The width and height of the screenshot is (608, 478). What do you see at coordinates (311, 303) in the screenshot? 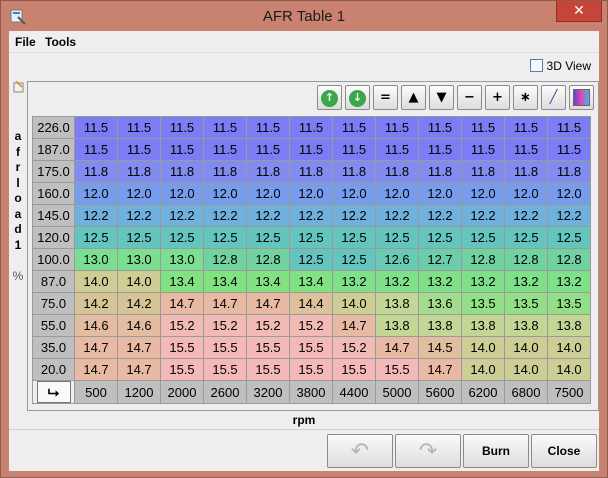
I see `table-cell: 14.4` at bounding box center [311, 303].